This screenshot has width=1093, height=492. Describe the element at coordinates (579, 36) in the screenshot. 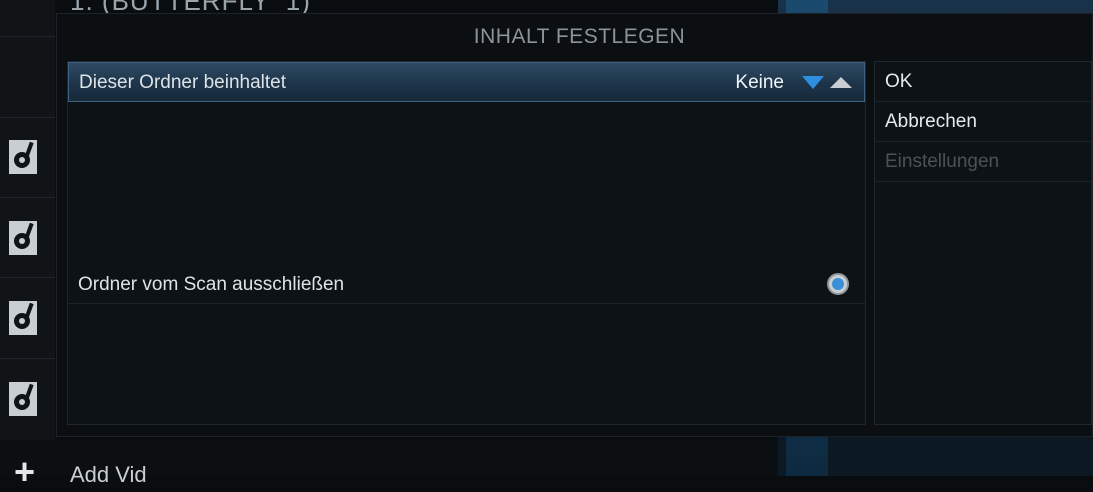

I see `dialog-title: INHALT FESTLEGEN` at that location.